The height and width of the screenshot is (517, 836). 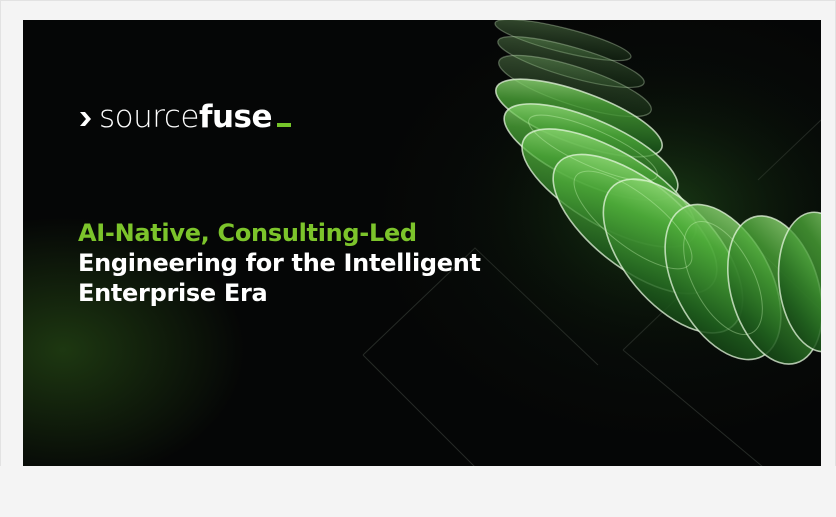 What do you see at coordinates (149, 117) in the screenshot?
I see `logo-text-light: source` at bounding box center [149, 117].